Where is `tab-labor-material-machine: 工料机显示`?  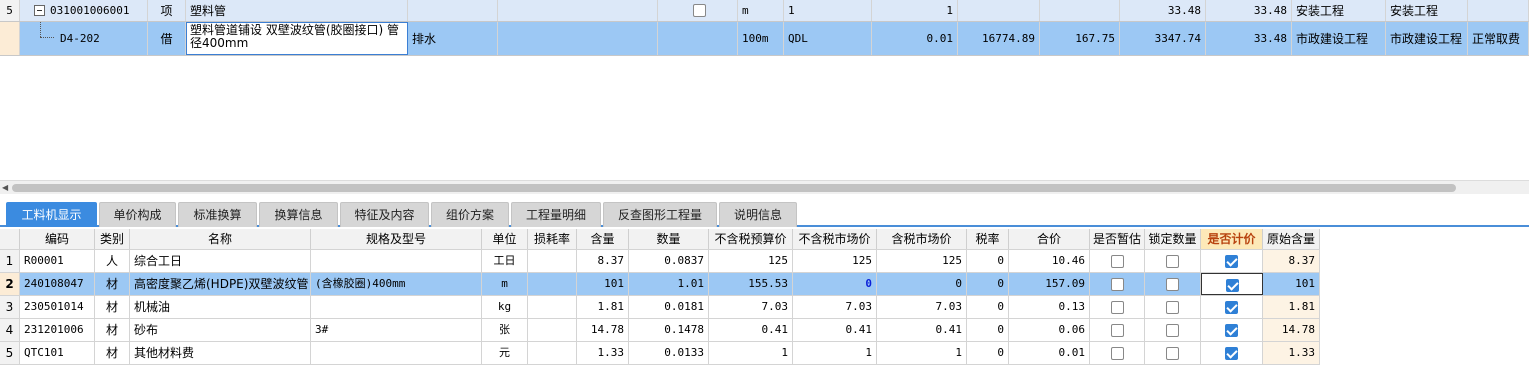 tab-labor-material-machine: 工料机显示 is located at coordinates (51, 214).